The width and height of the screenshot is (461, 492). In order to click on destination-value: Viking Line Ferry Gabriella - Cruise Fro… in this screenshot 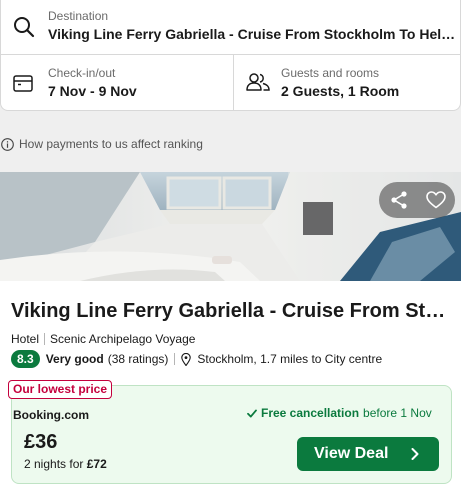, I will do `click(252, 34)`.